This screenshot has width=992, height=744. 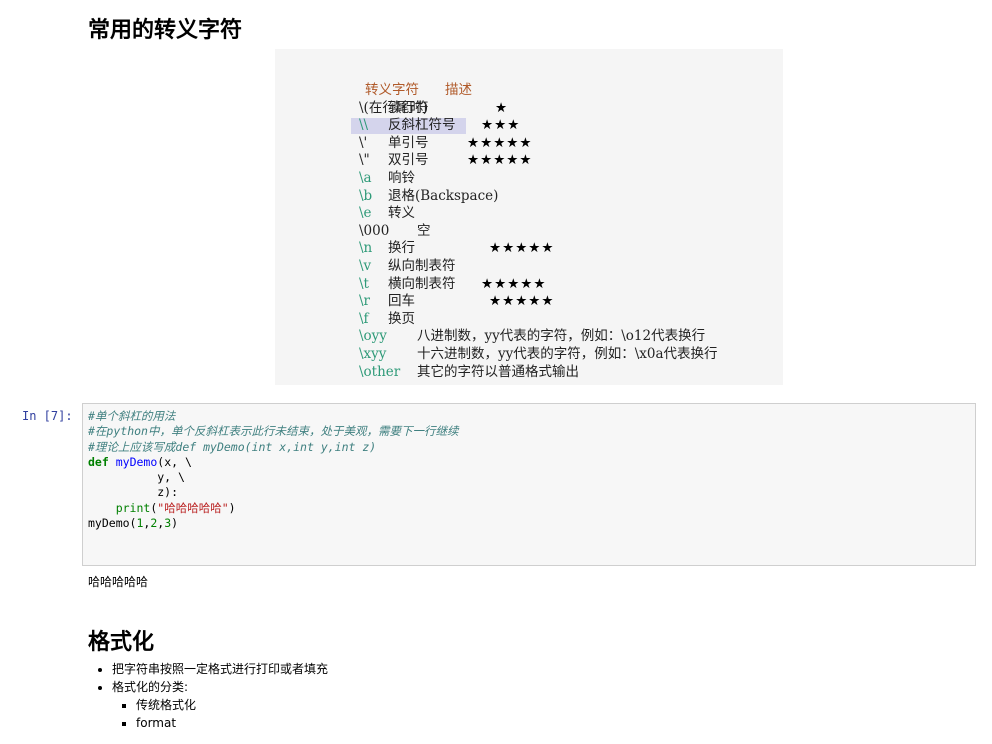 I want to click on formatting-list: 把字符串按照一定格式进行打印或者填充 格式化的分类: 传统格式化 format, so click(x=208, y=696).